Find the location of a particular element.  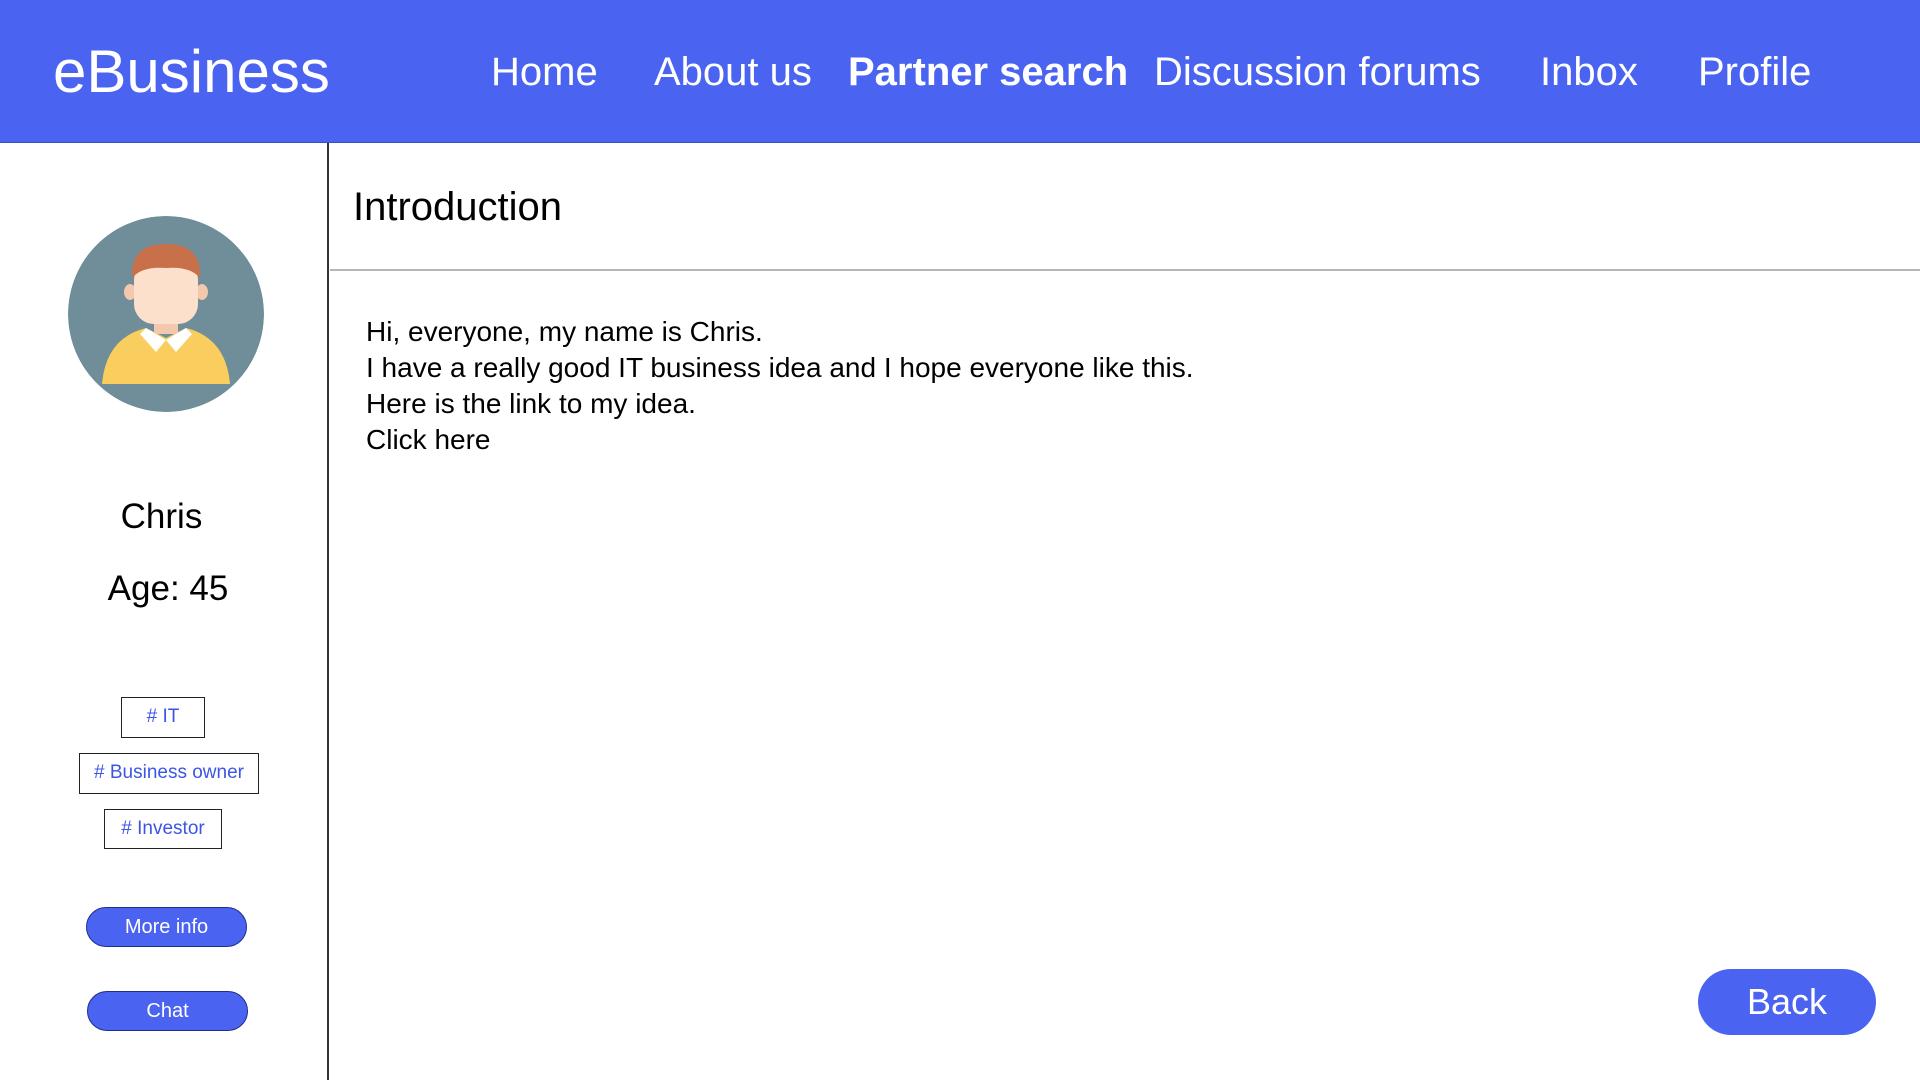

more-info-button: More info is located at coordinates (166, 927).